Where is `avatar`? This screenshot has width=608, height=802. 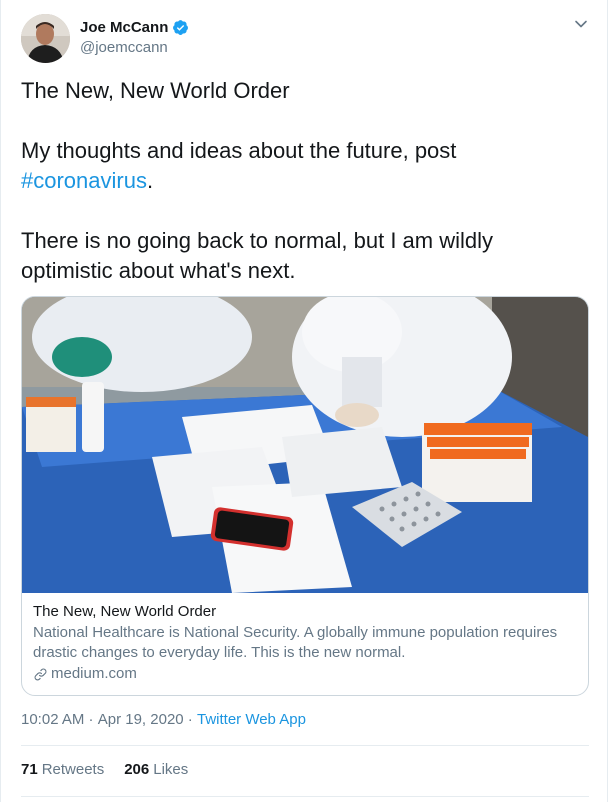
avatar is located at coordinates (45, 38).